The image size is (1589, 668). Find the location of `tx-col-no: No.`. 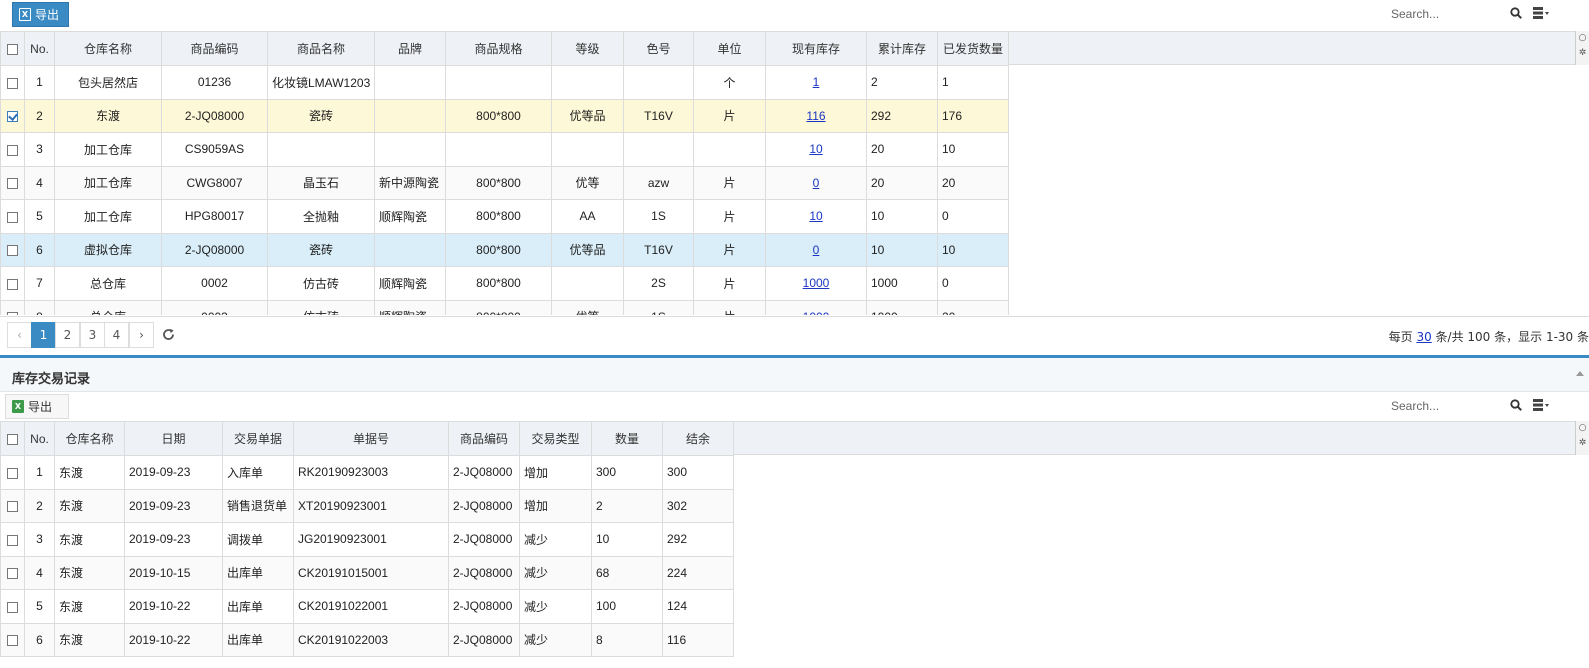

tx-col-no: No. is located at coordinates (39, 438).